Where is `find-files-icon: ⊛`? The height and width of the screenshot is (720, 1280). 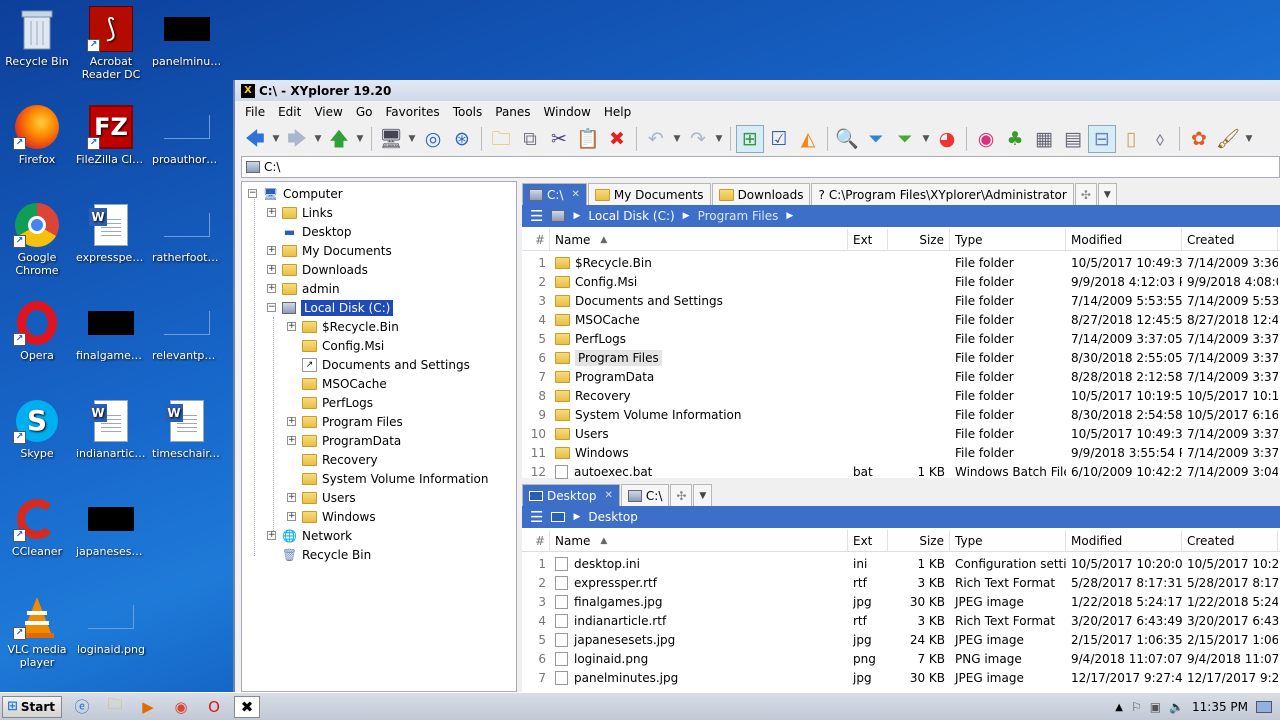 find-files-icon: ⊛ is located at coordinates (462, 139).